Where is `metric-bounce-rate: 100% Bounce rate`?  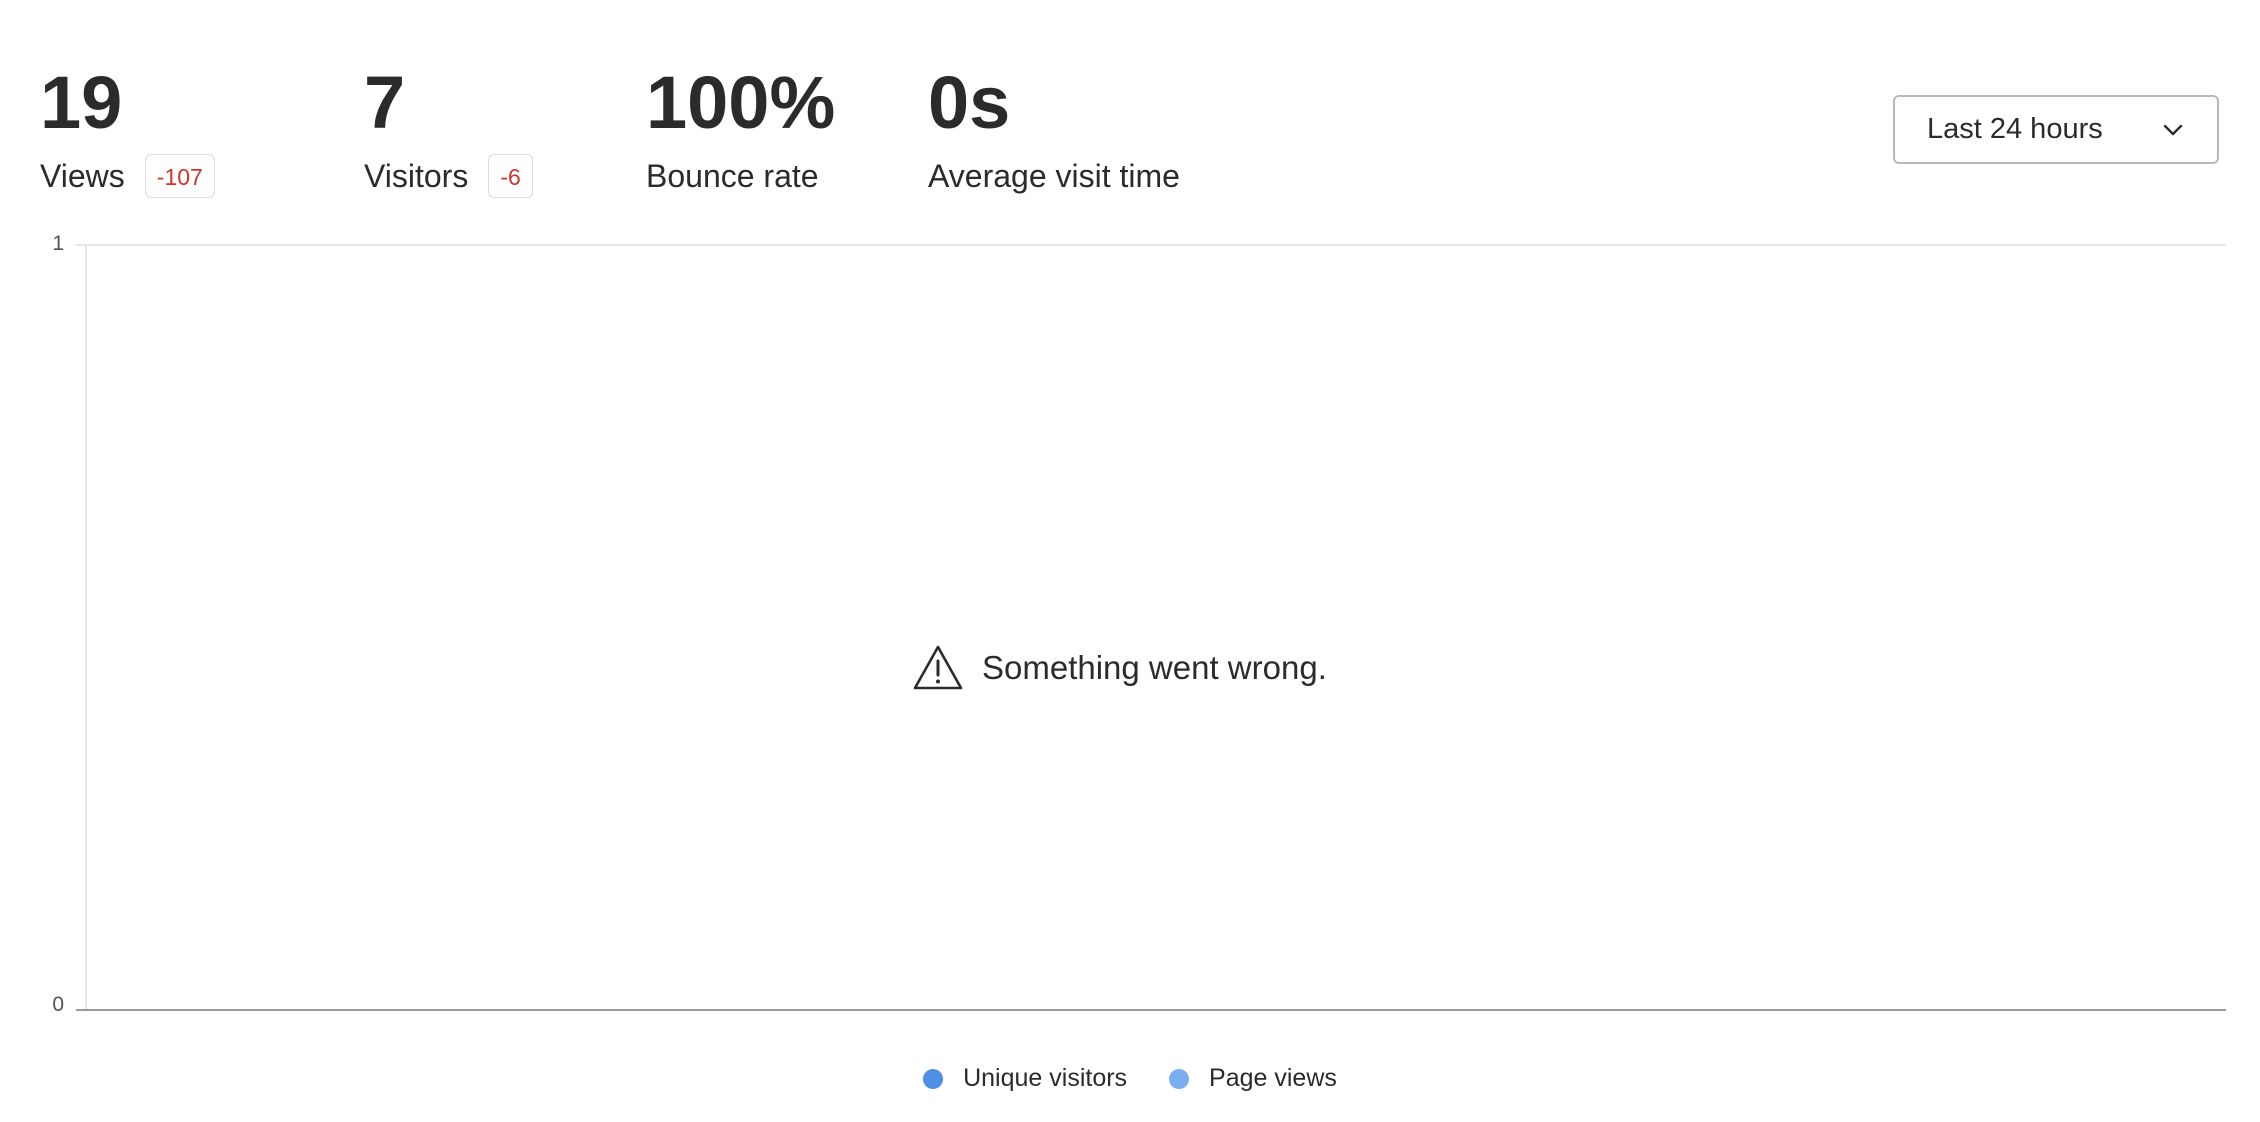 metric-bounce-rate: 100% Bounce rate is located at coordinates (740, 129).